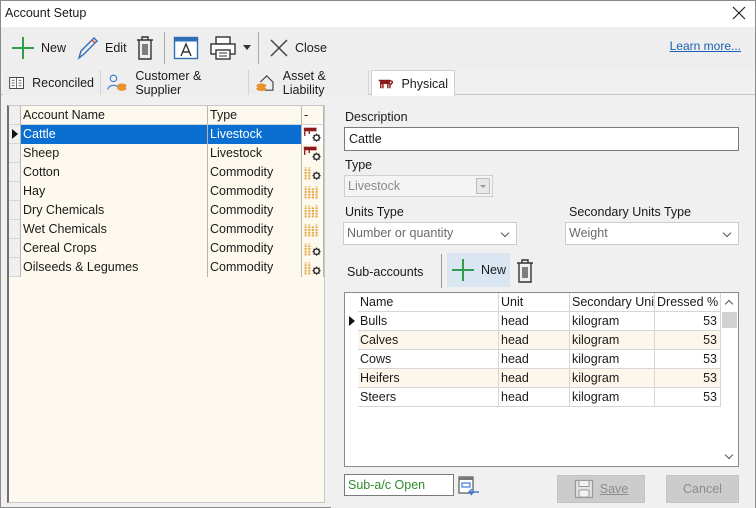 Image resolution: width=756 pixels, height=508 pixels. What do you see at coordinates (413, 83) in the screenshot?
I see `tab-physical: Physical` at bounding box center [413, 83].